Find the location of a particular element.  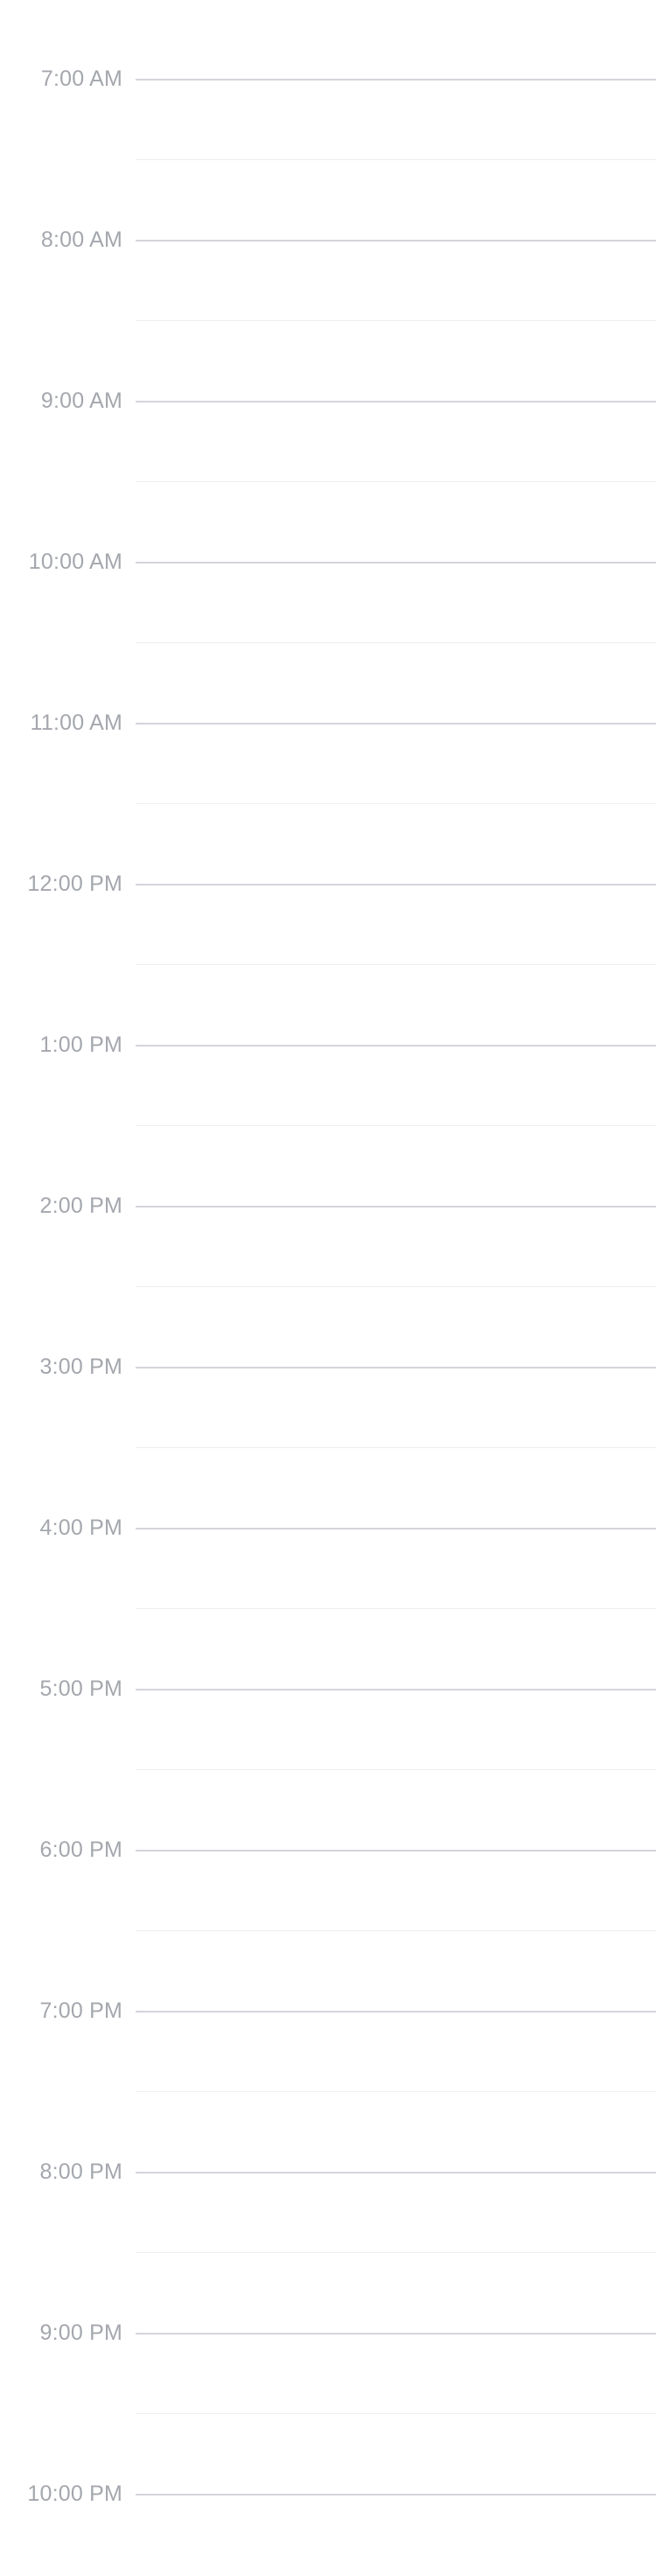

hour-slot-8pm: 8:00 PM is located at coordinates (328, 2173).